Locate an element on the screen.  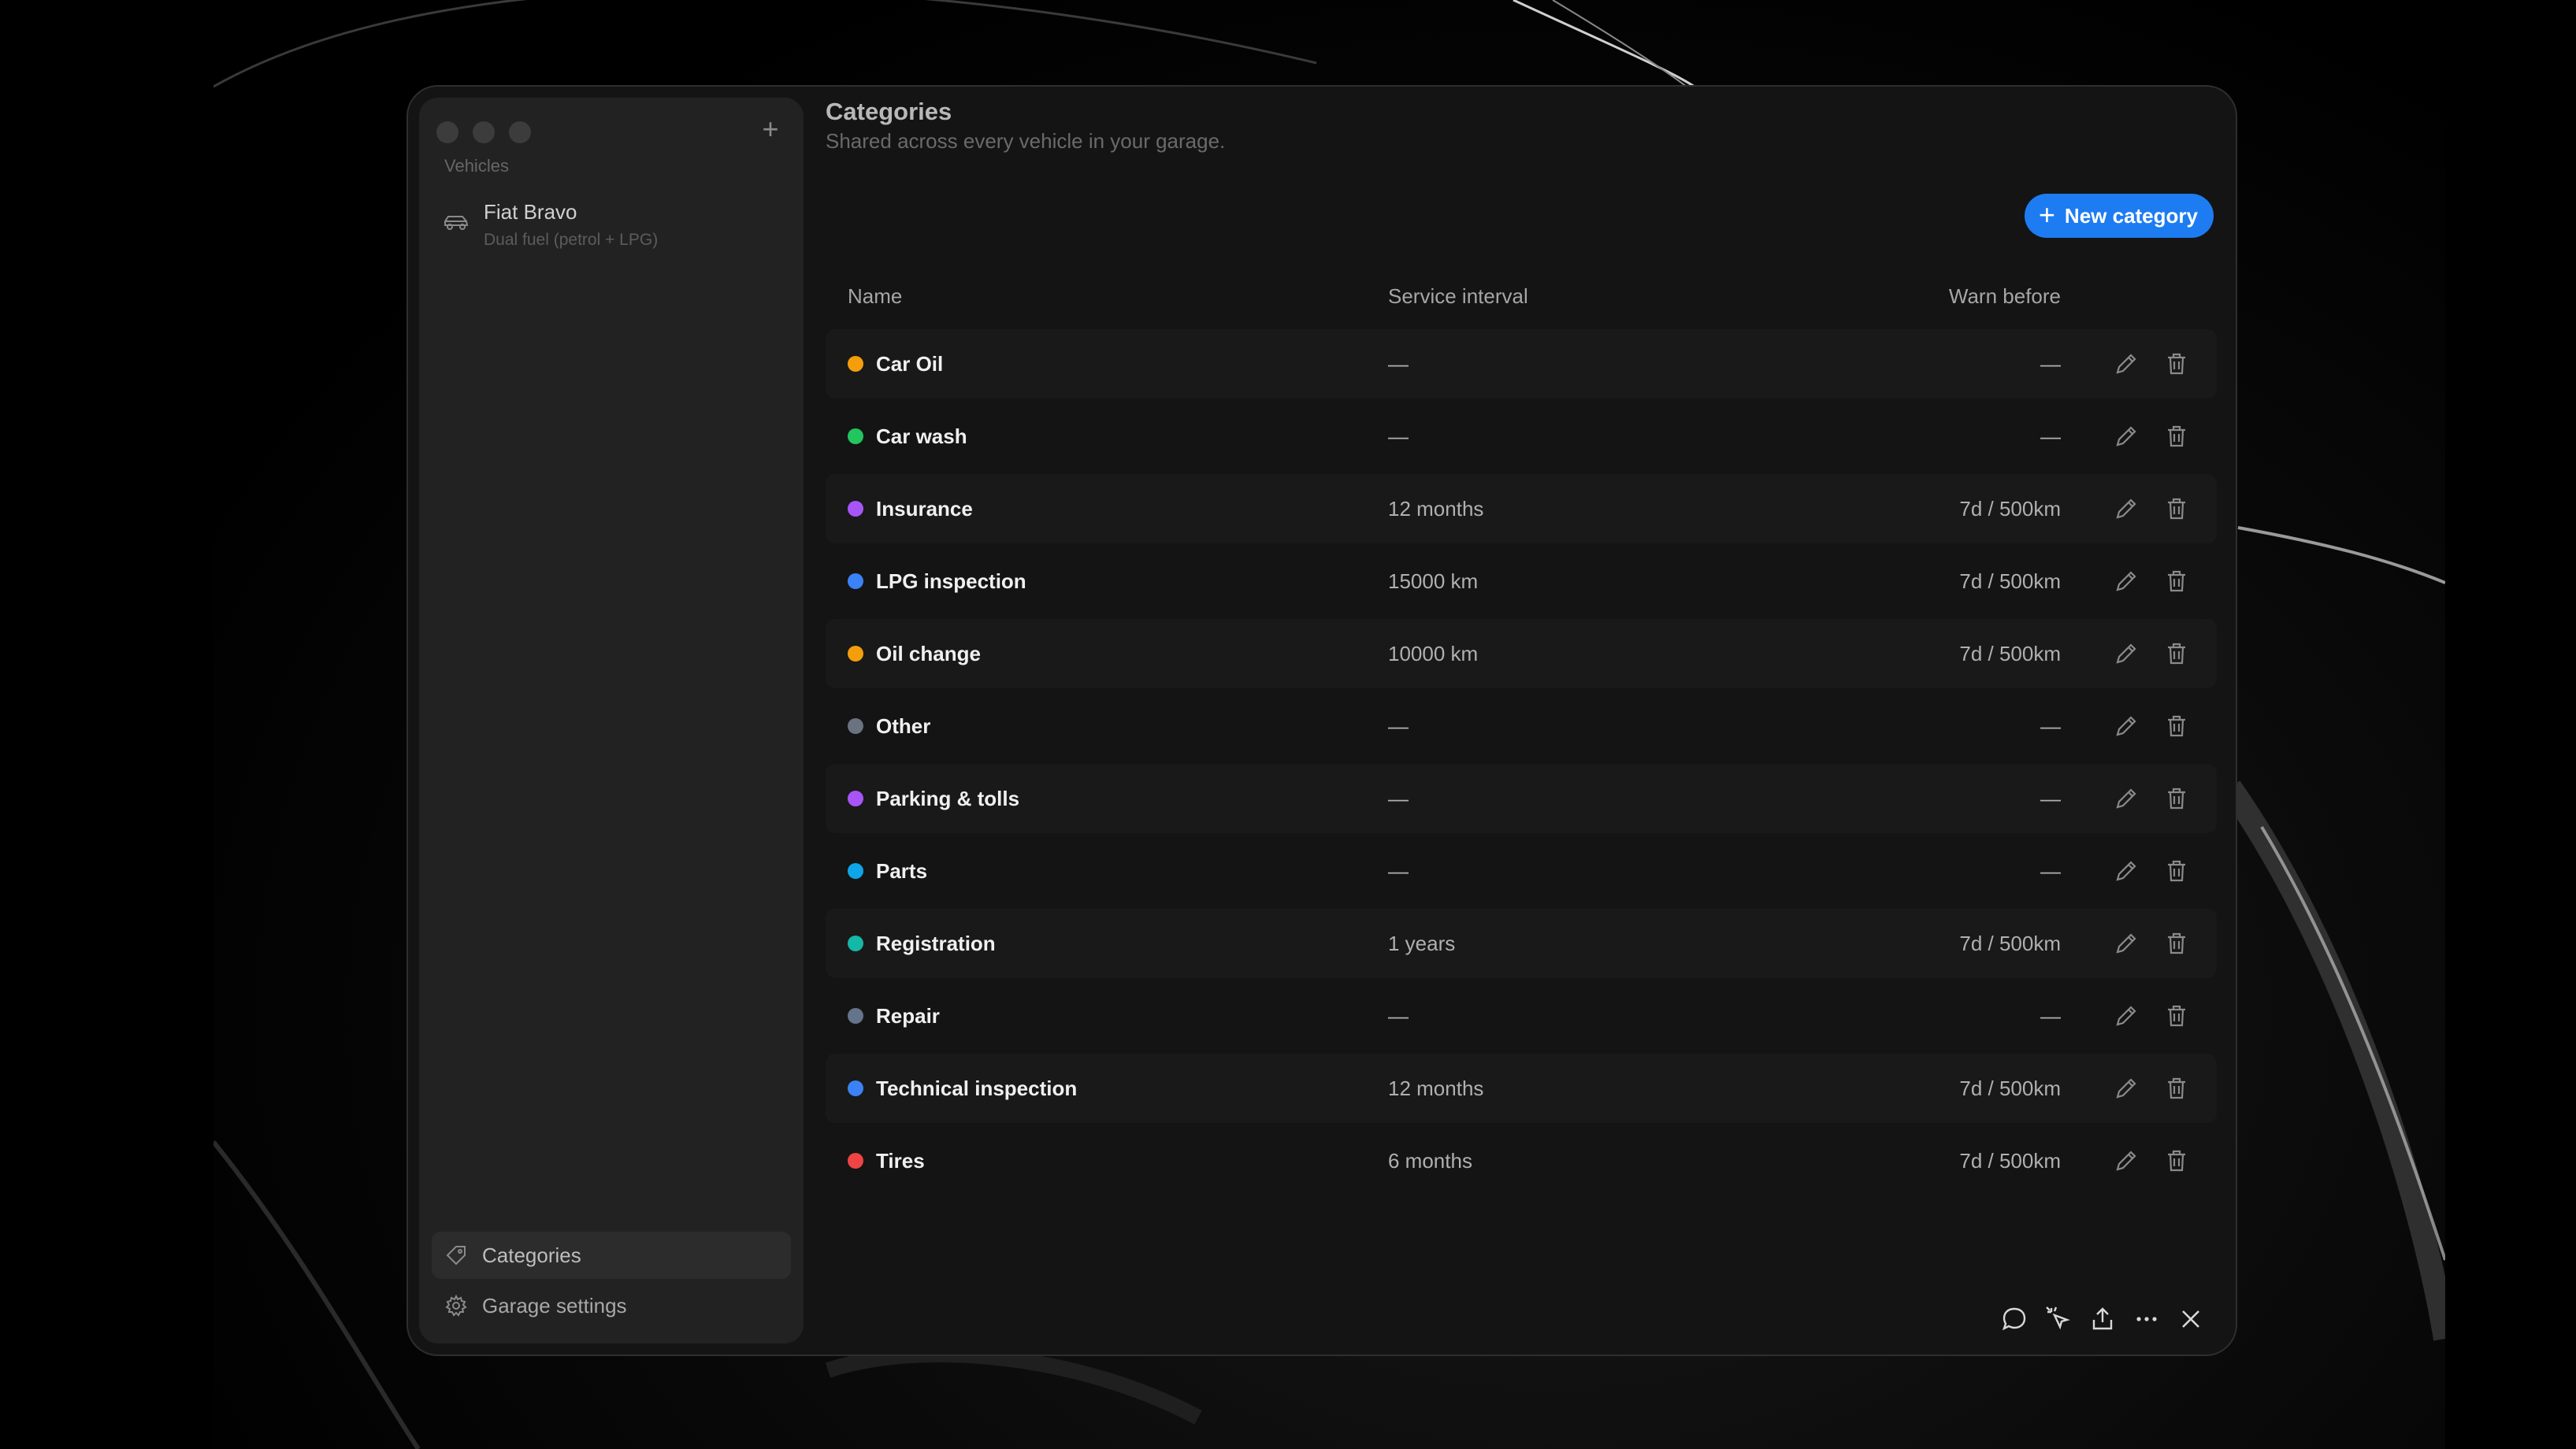
table-row: Car wash — — is located at coordinates (1521, 436).